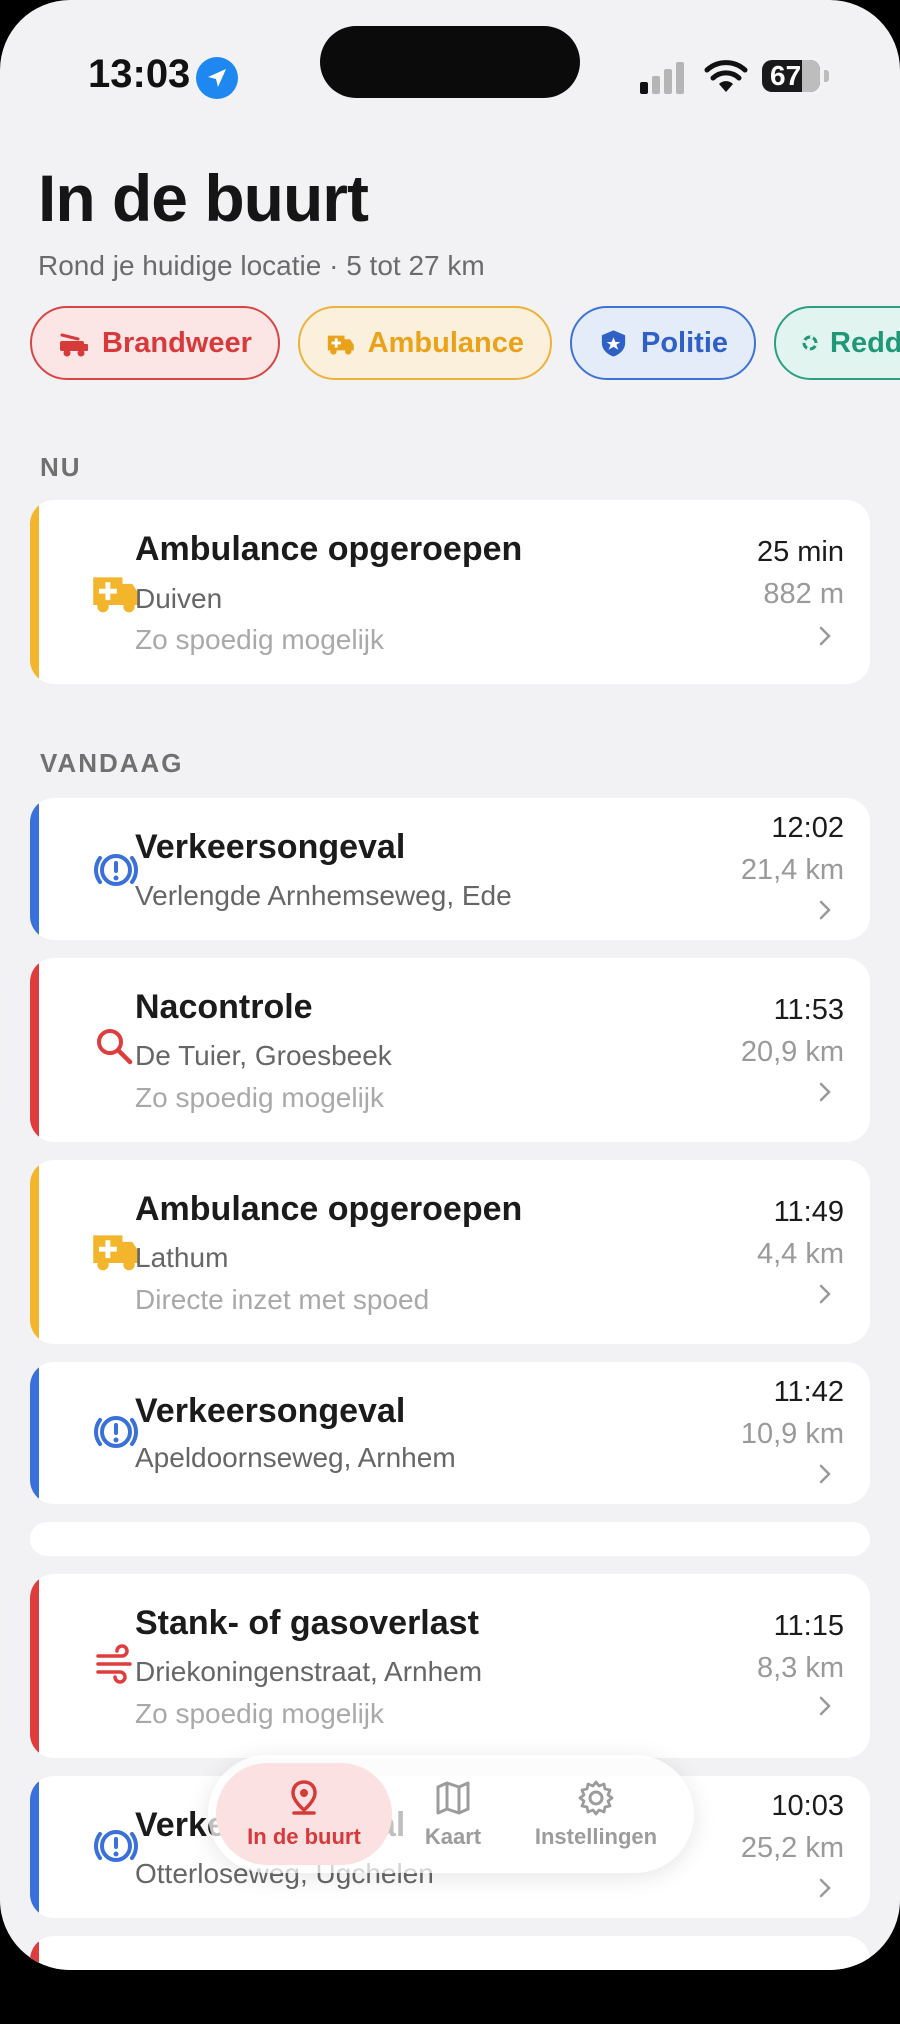 Image resolution: width=900 pixels, height=2024 pixels. Describe the element at coordinates (662, 78) in the screenshot. I see `cellular-signal-icon` at that location.